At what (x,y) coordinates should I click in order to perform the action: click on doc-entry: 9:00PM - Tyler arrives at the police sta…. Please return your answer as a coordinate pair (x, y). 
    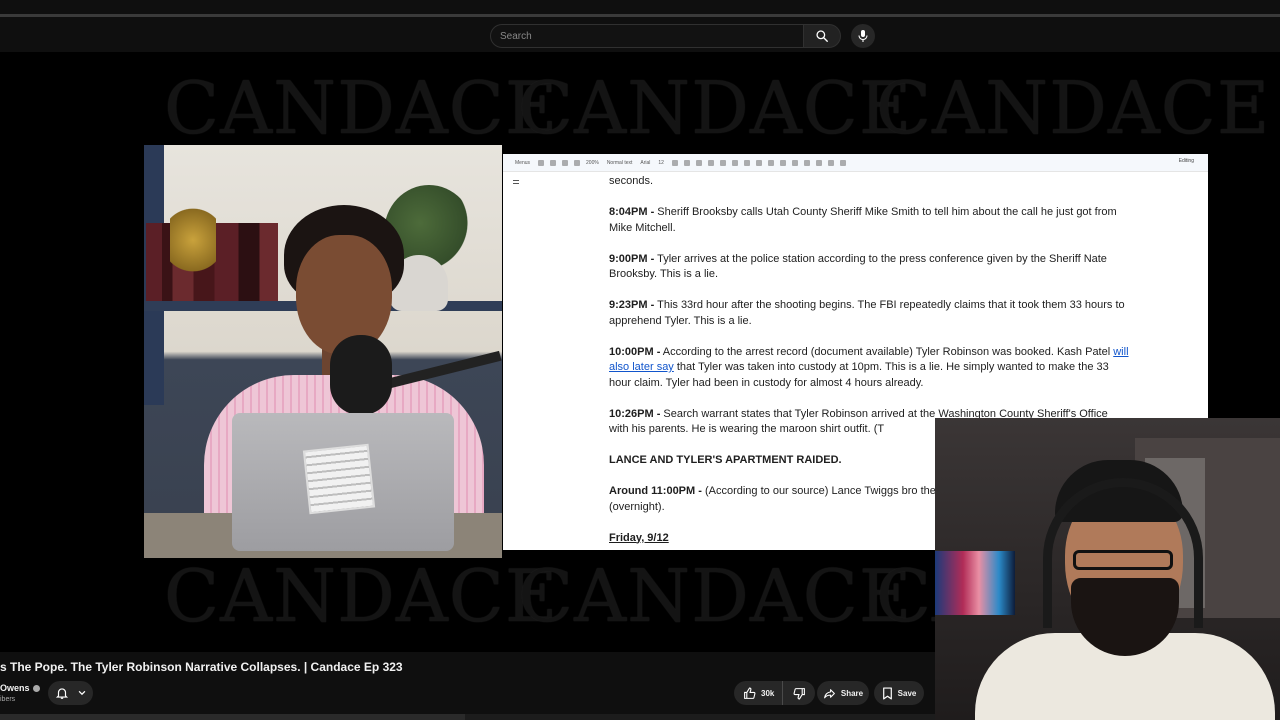
    Looking at the image, I should click on (858, 266).